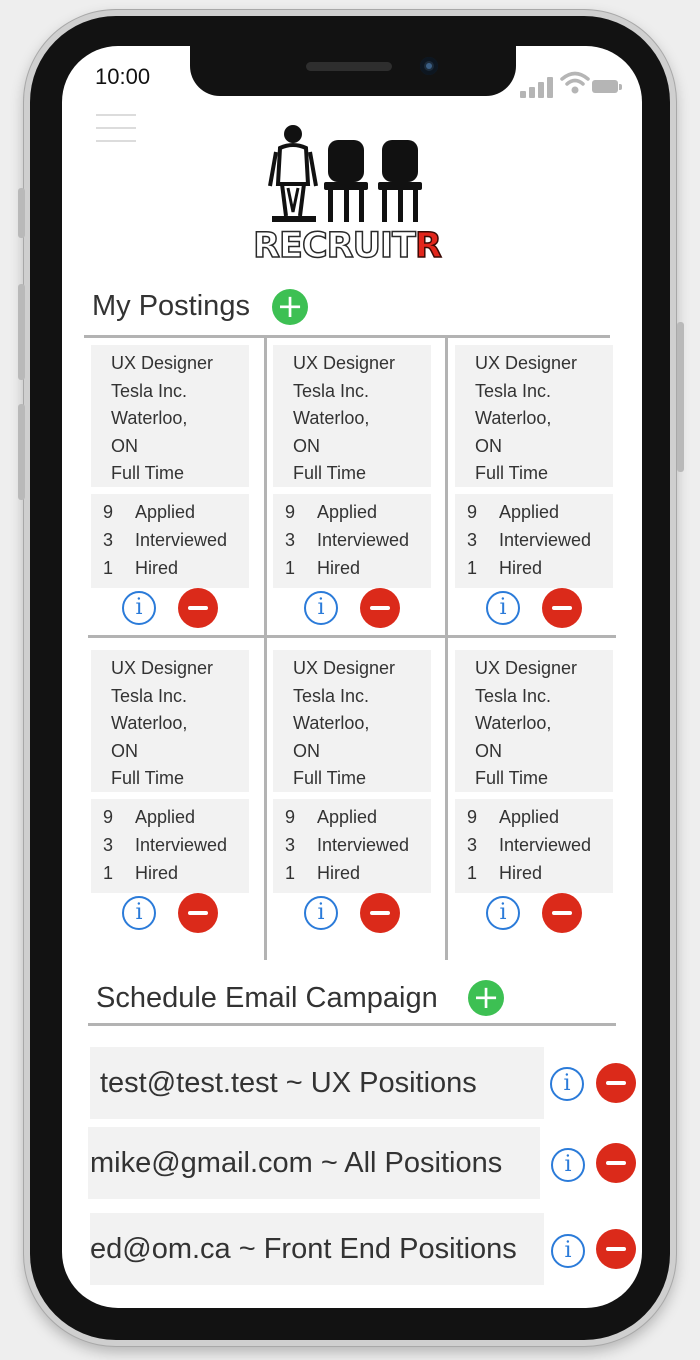 The image size is (700, 1360). Describe the element at coordinates (680, 397) in the screenshot. I see `phone-power-button` at that location.